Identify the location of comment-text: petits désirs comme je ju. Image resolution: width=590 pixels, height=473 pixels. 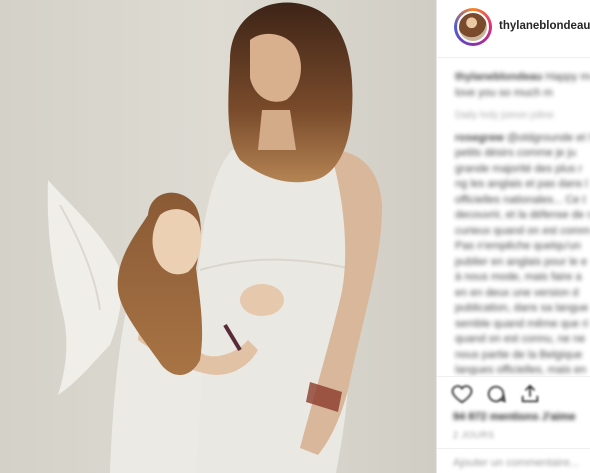
(516, 153).